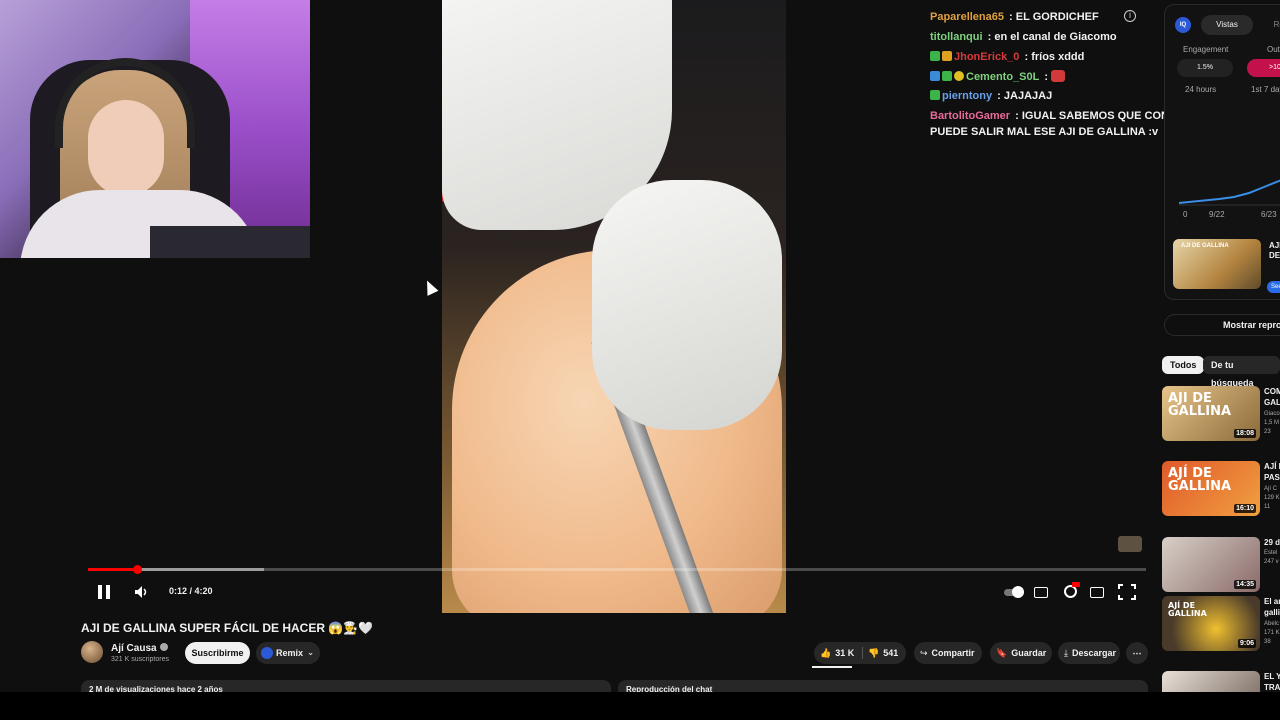 The height and width of the screenshot is (720, 1280). Describe the element at coordinates (1183, 365) in the screenshot. I see `filter-all: Todos` at that location.